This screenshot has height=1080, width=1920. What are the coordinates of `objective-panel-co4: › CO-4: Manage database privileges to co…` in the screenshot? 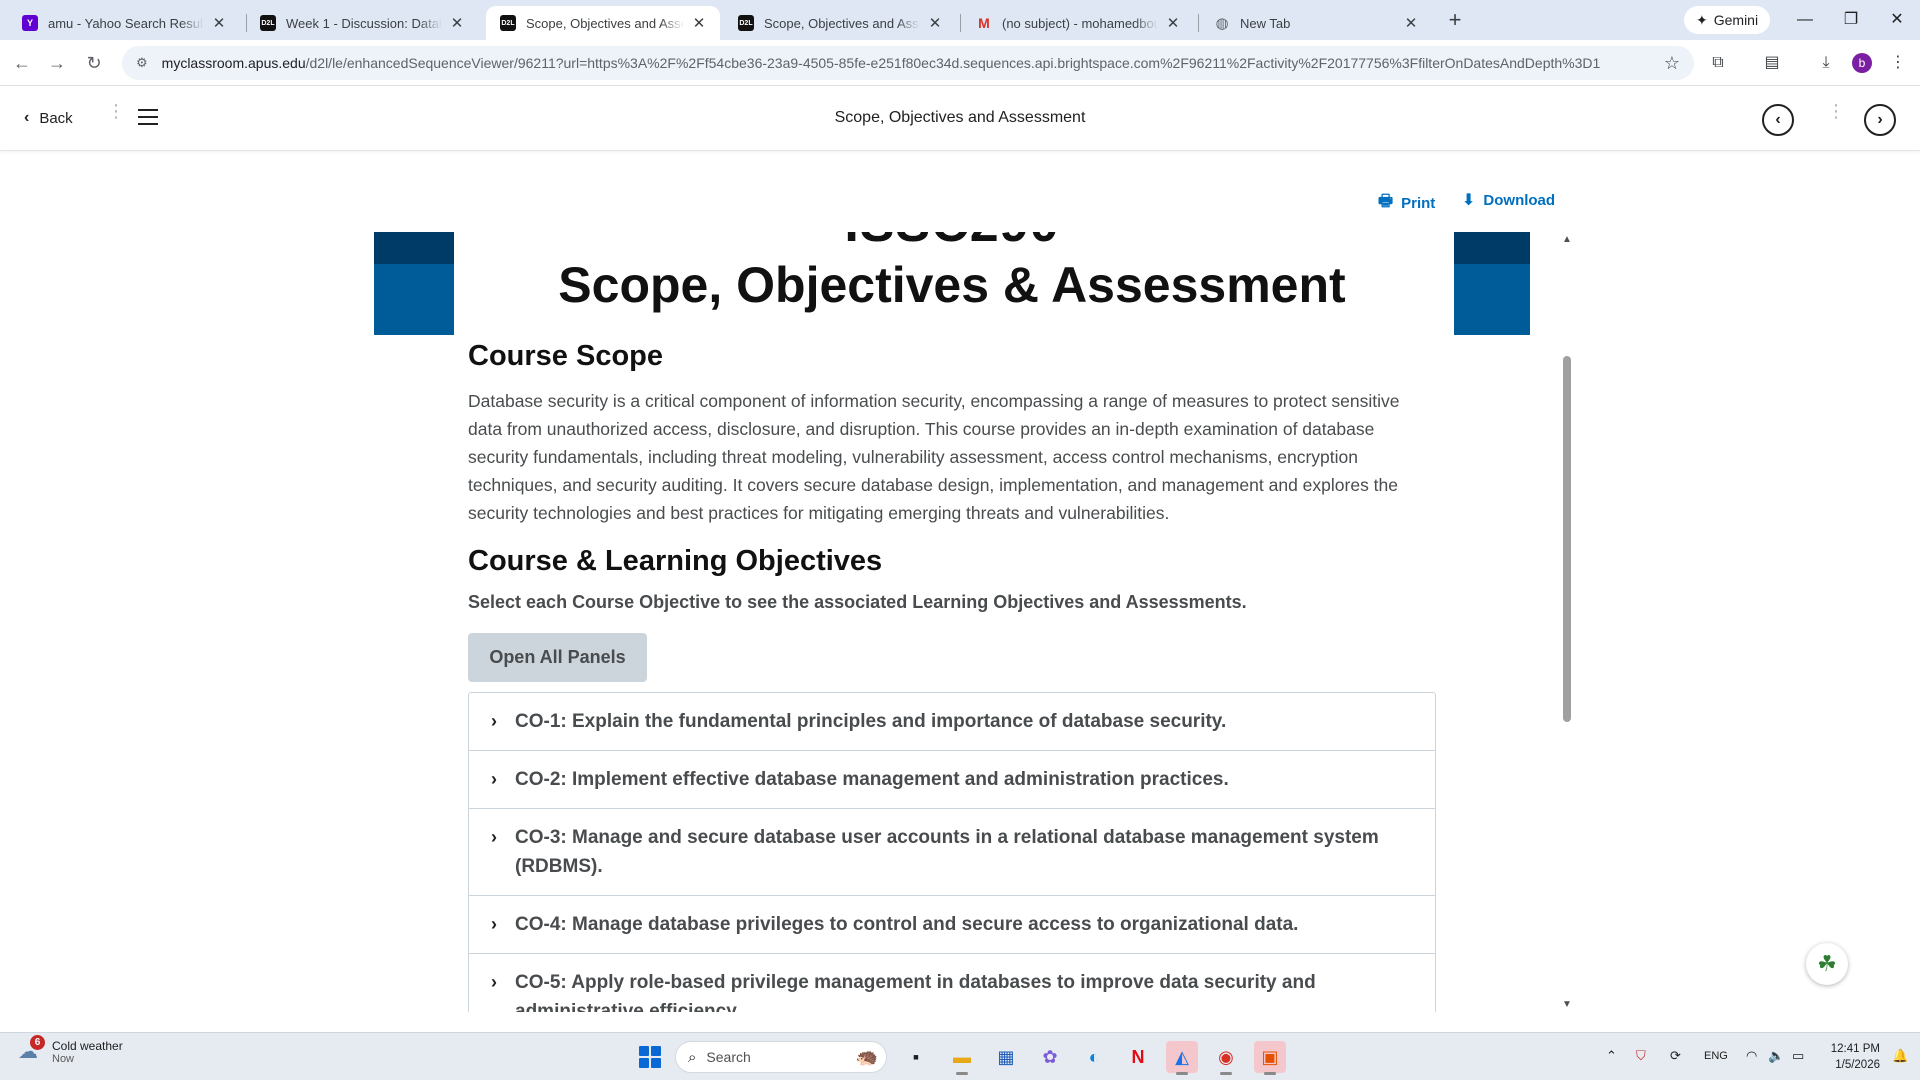 It's located at (952, 925).